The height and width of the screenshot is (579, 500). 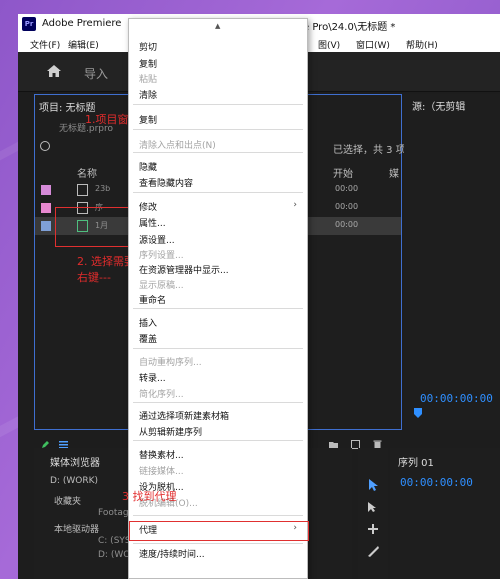 I want to click on menu-edit: 编辑(E), so click(x=83, y=44).